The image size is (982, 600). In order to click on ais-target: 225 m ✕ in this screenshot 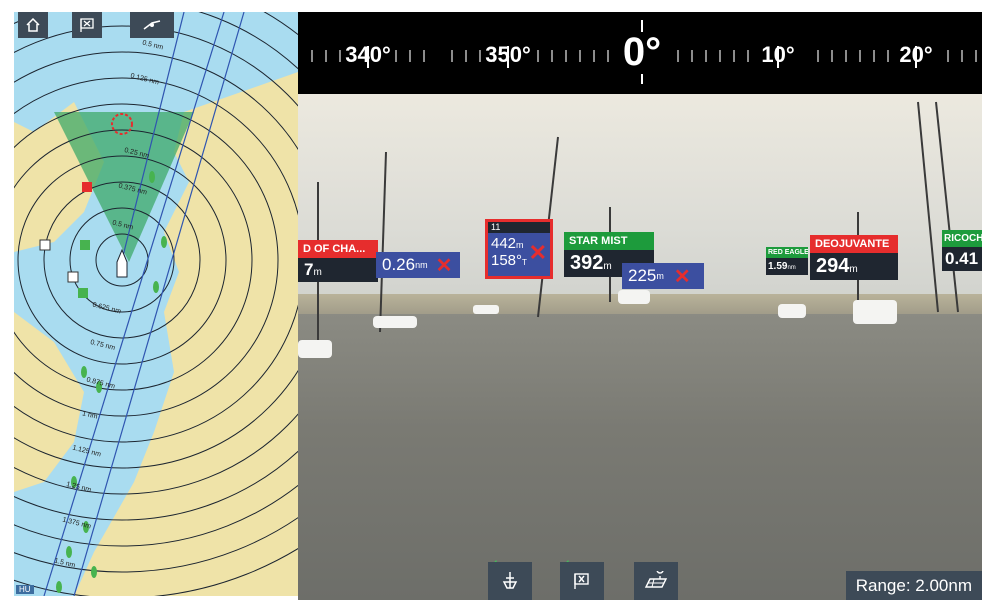, I will do `click(663, 276)`.